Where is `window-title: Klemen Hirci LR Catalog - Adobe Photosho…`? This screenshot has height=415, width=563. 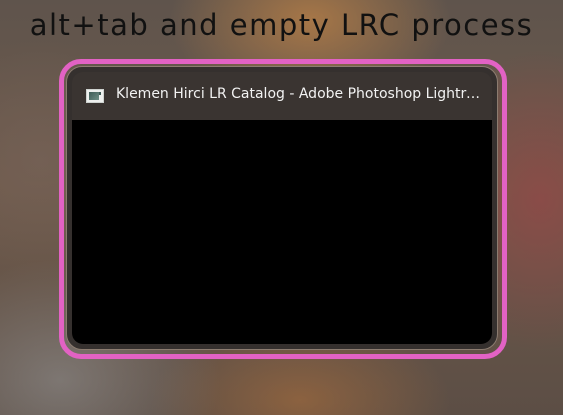
window-title: Klemen Hirci LR Catalog - Adobe Photosho… is located at coordinates (301, 94).